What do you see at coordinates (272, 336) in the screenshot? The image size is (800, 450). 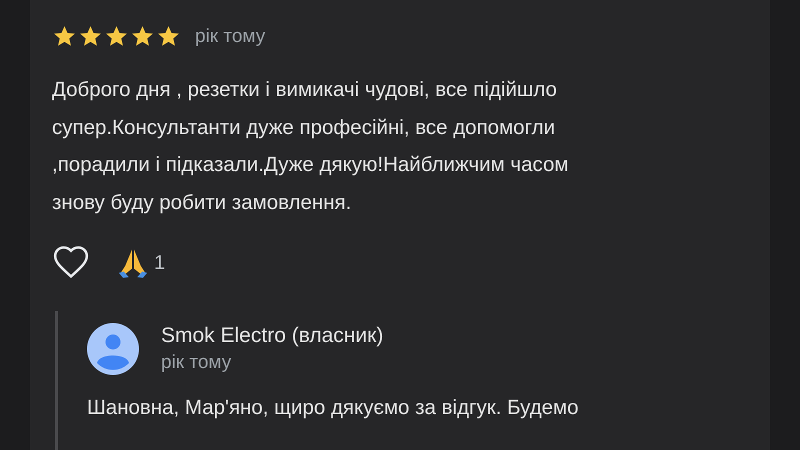 I see `owner-name: Smok Electro (власник)` at bounding box center [272, 336].